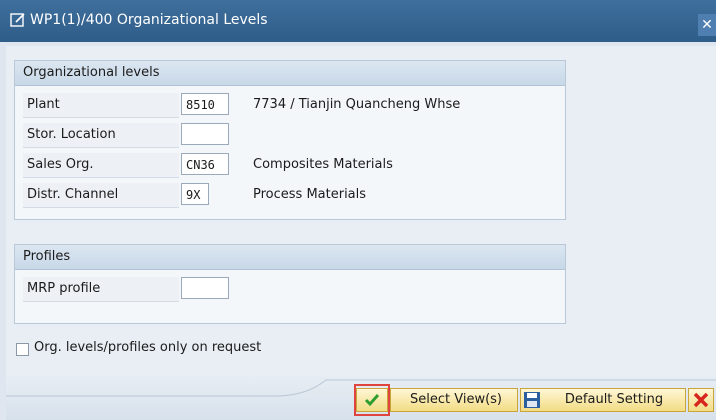  Describe the element at coordinates (532, 400) in the screenshot. I see `save-disk-icon` at that location.